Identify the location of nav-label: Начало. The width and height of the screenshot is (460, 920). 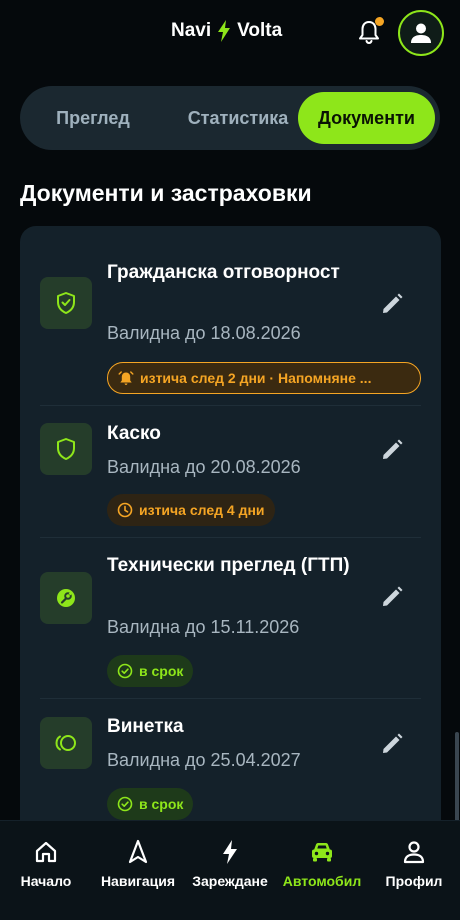
(46, 881).